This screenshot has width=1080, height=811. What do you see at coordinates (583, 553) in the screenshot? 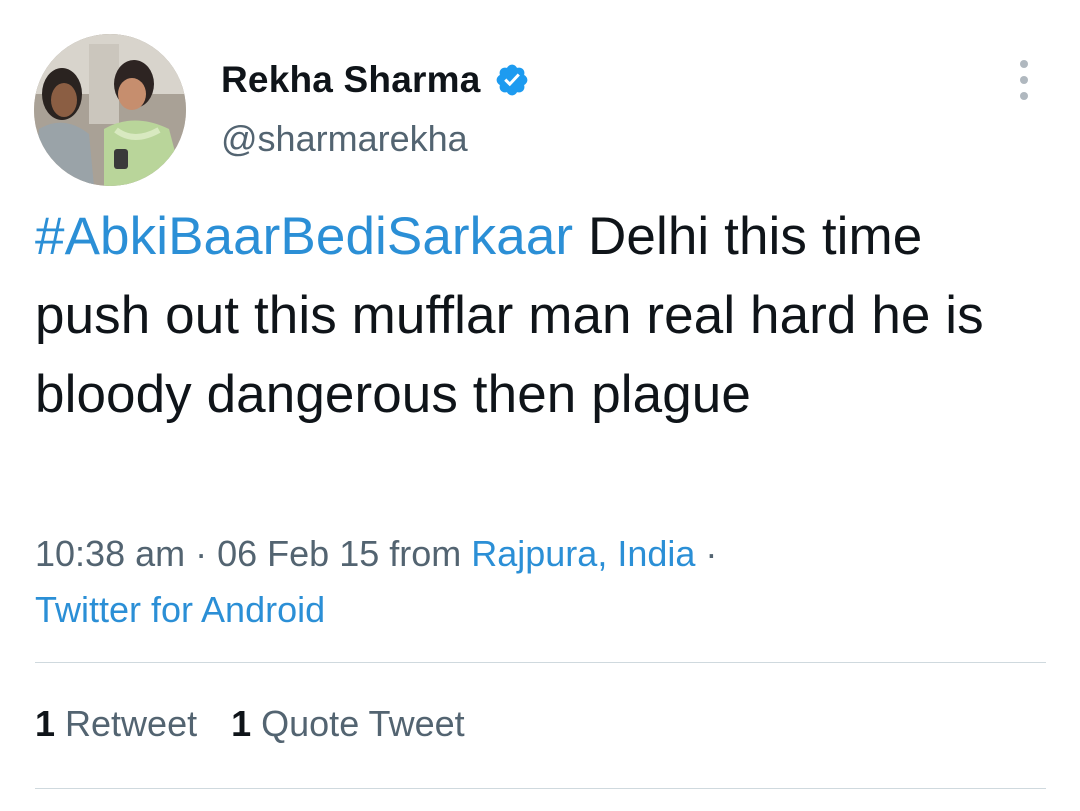
I see `location-link: Rajpura, India` at bounding box center [583, 553].